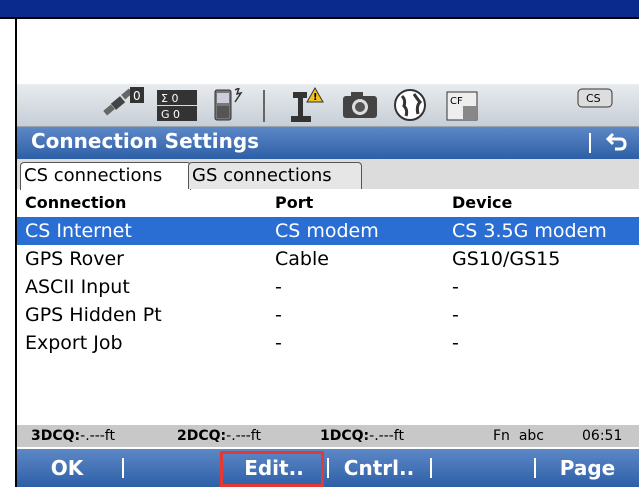 The image size is (639, 487). Describe the element at coordinates (97, 436) in the screenshot. I see `q3-value: -.---ft` at that location.